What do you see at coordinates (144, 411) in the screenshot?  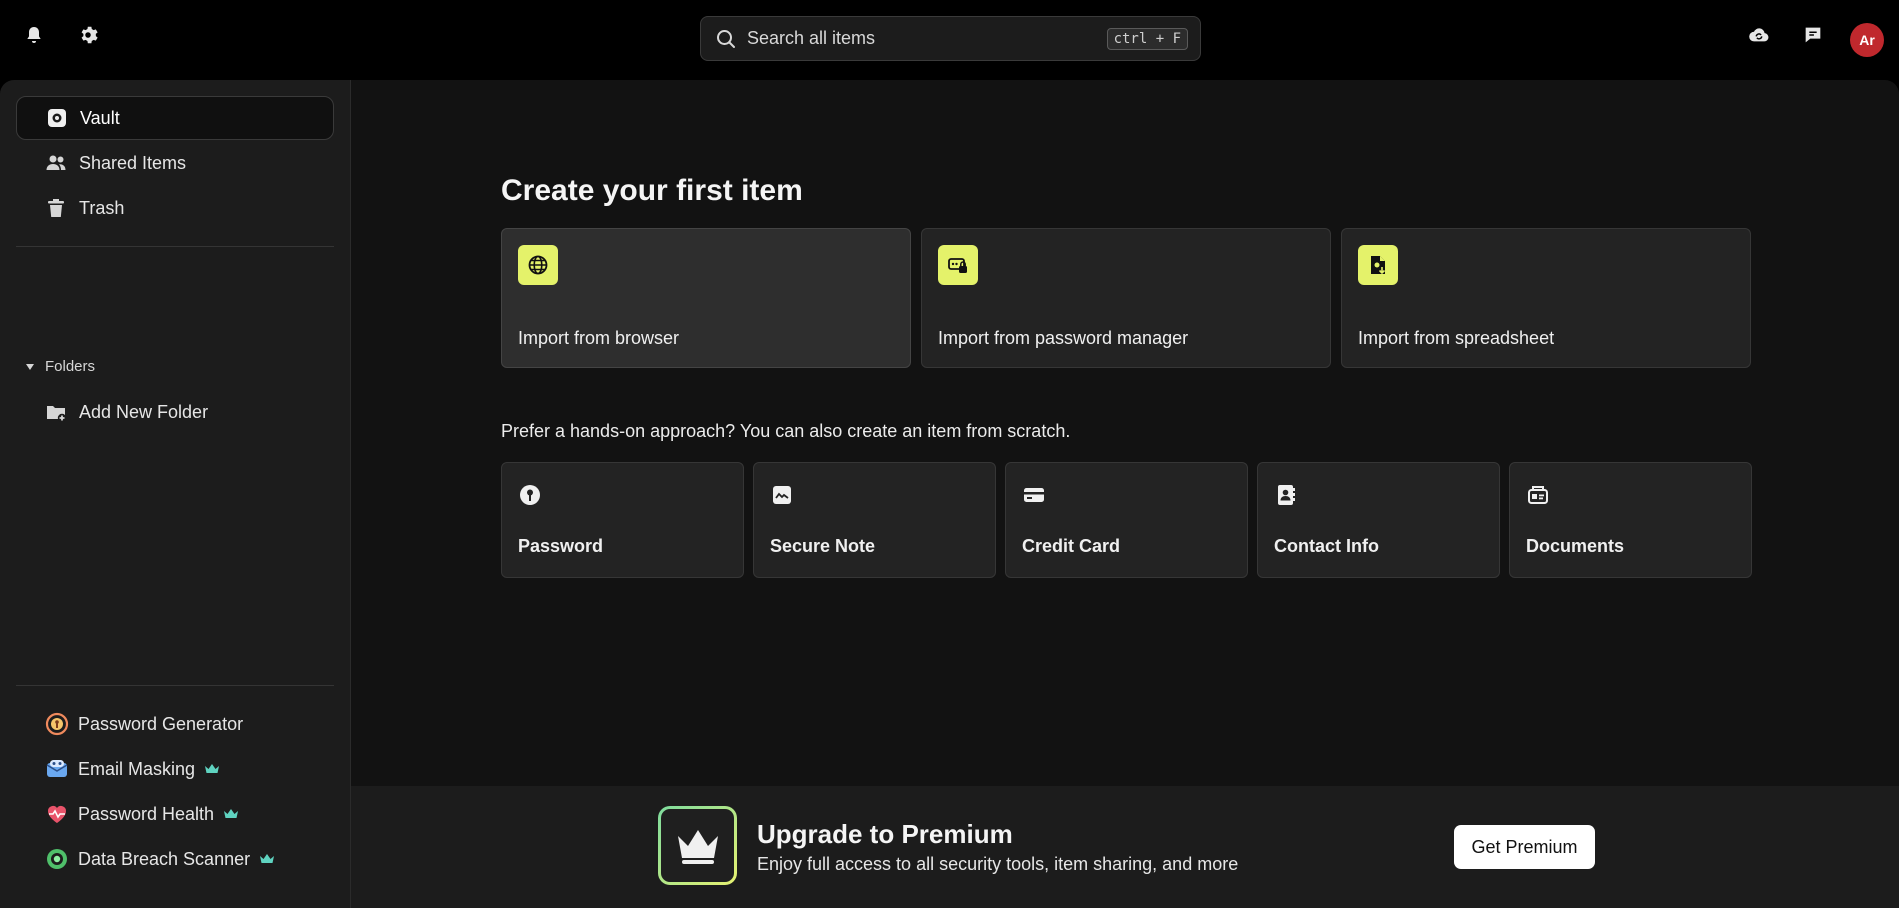 I see `sidebar-item-label: Add New Folder` at bounding box center [144, 411].